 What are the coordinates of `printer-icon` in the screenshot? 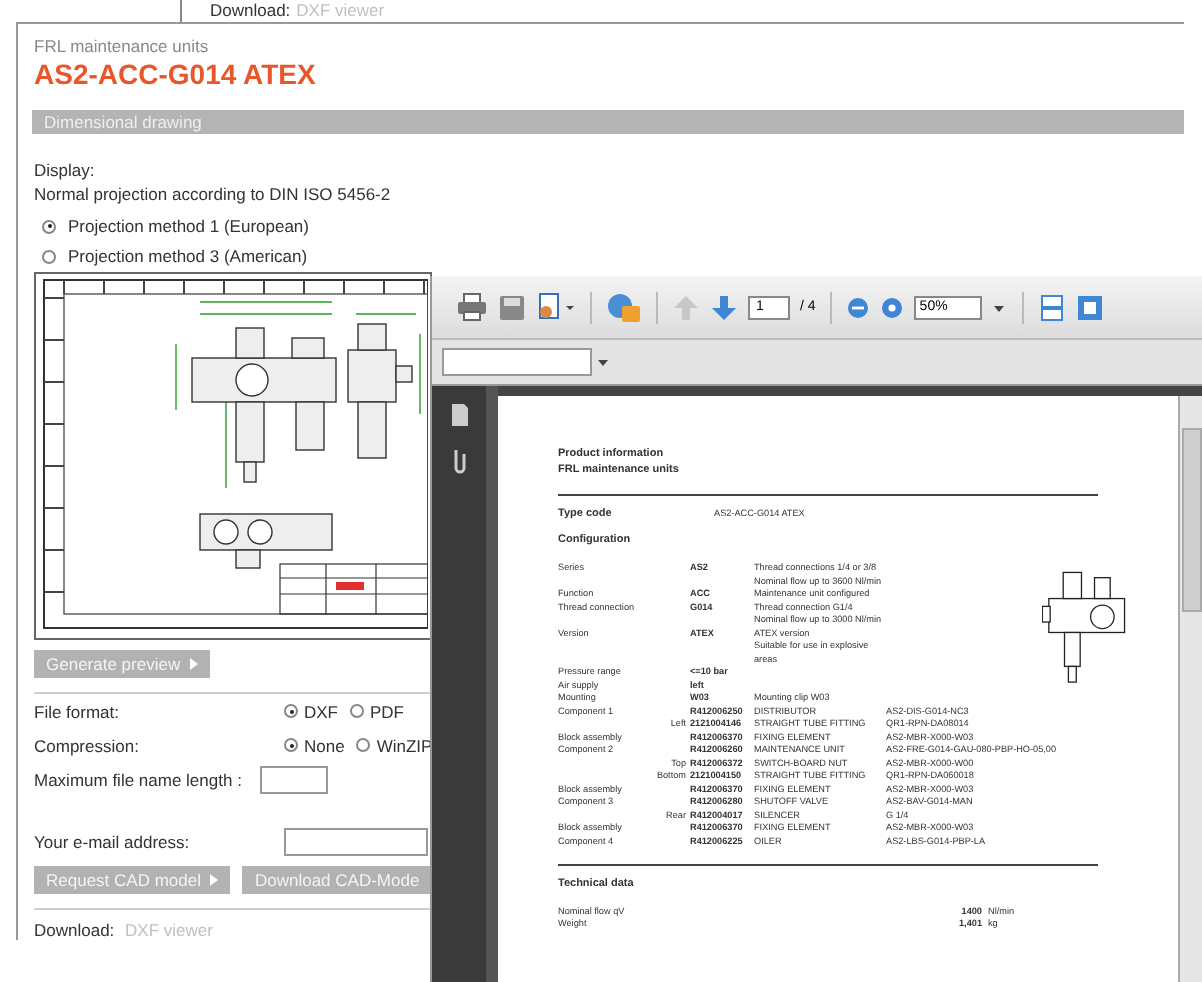 It's located at (472, 307).